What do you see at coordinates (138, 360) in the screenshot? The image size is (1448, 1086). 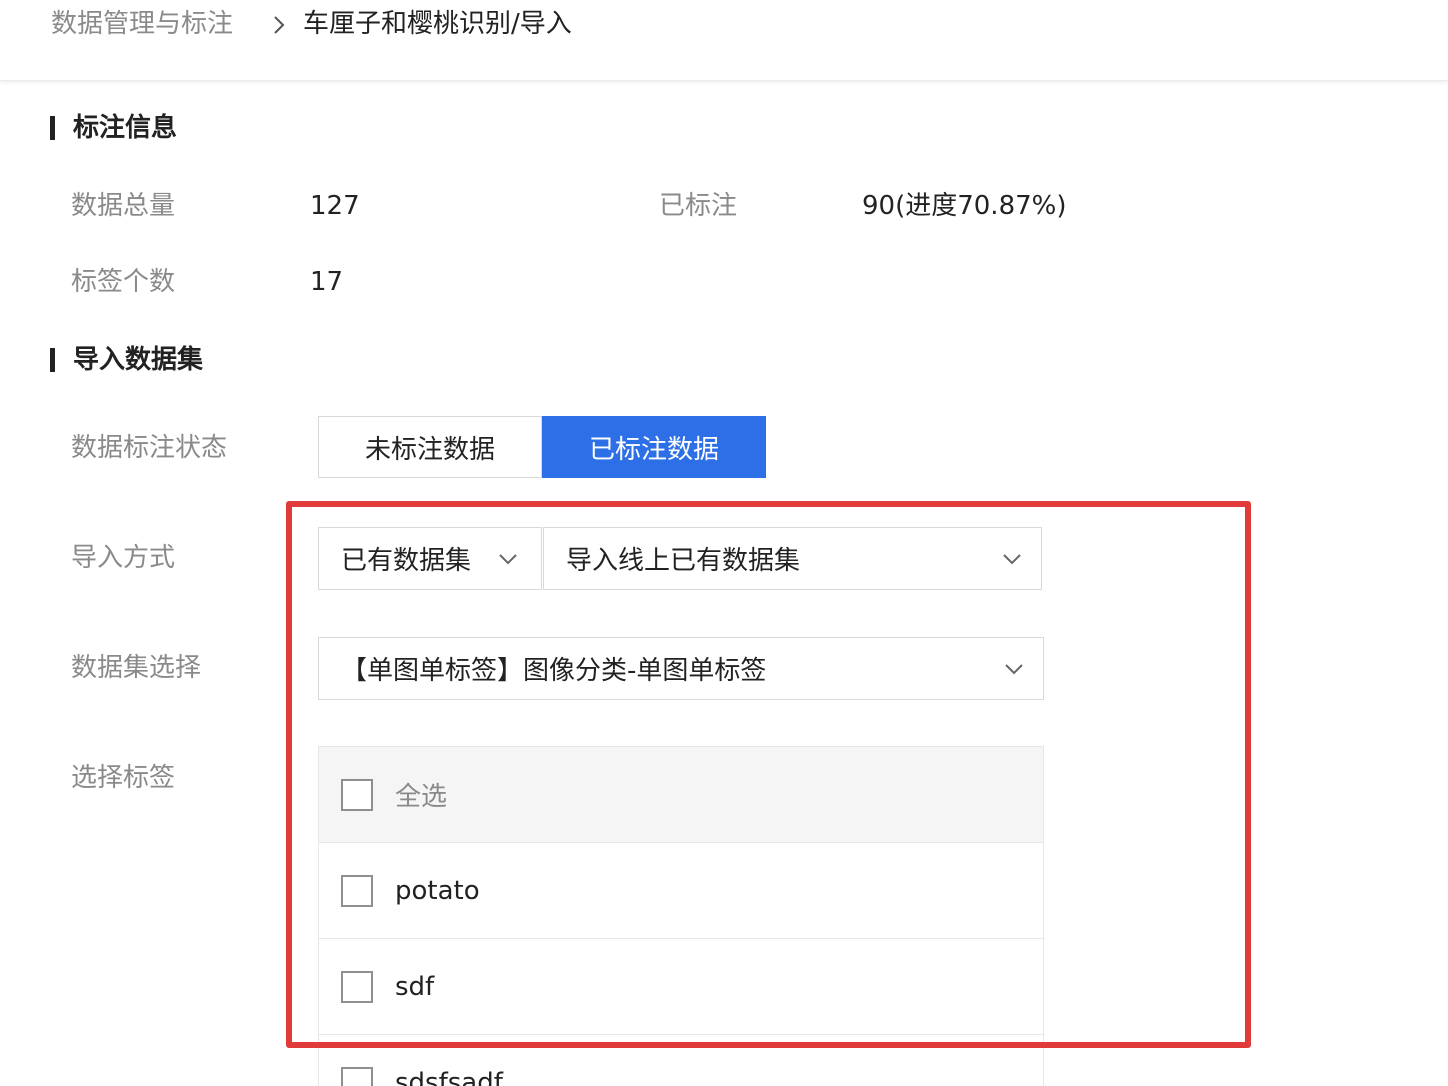 I see `section-title-text: 导入数据集` at bounding box center [138, 360].